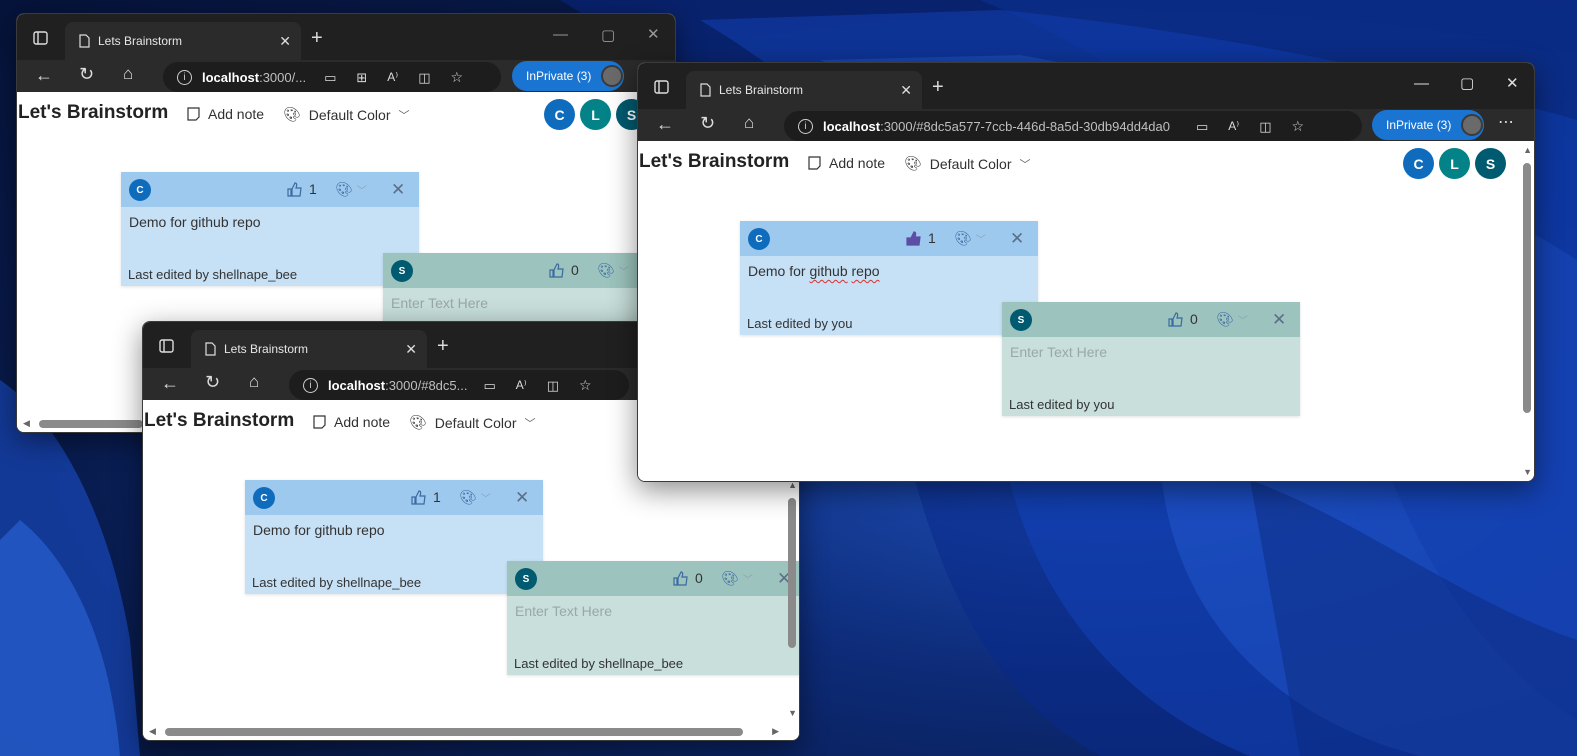 The image size is (1577, 756). What do you see at coordinates (361, 77) in the screenshot?
I see `apps-icon: ⊞` at bounding box center [361, 77].